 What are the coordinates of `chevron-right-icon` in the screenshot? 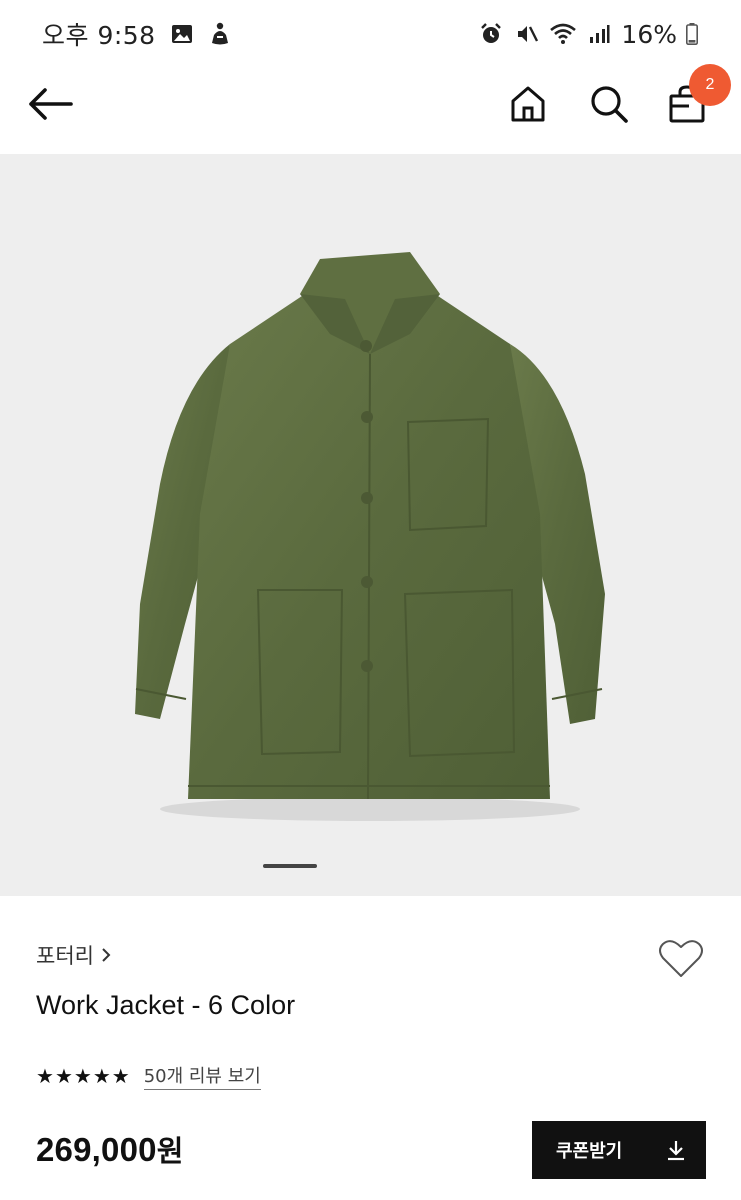 It's located at (106, 955).